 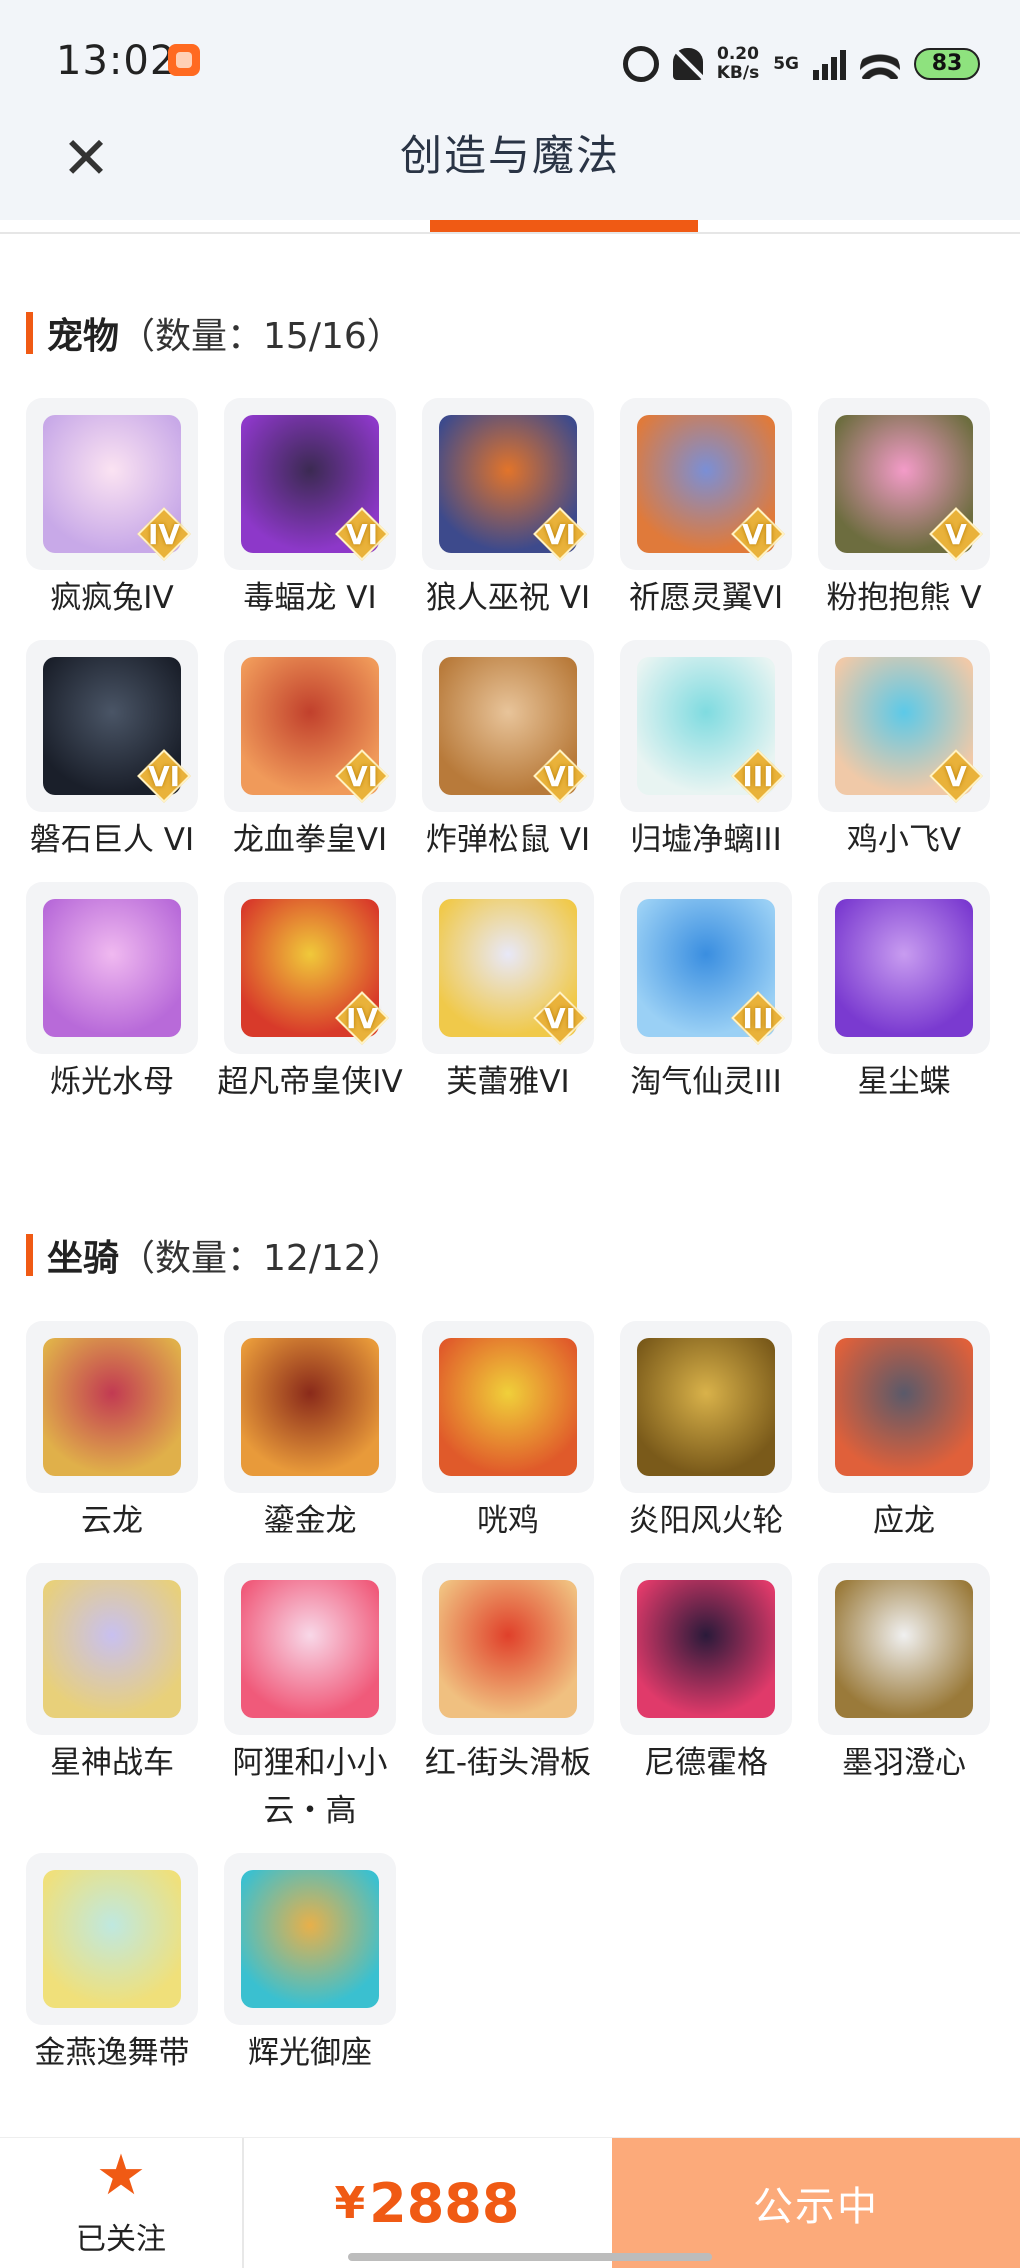 I want to click on grid-item: VI 龙血拳皇VI, so click(x=310, y=752).